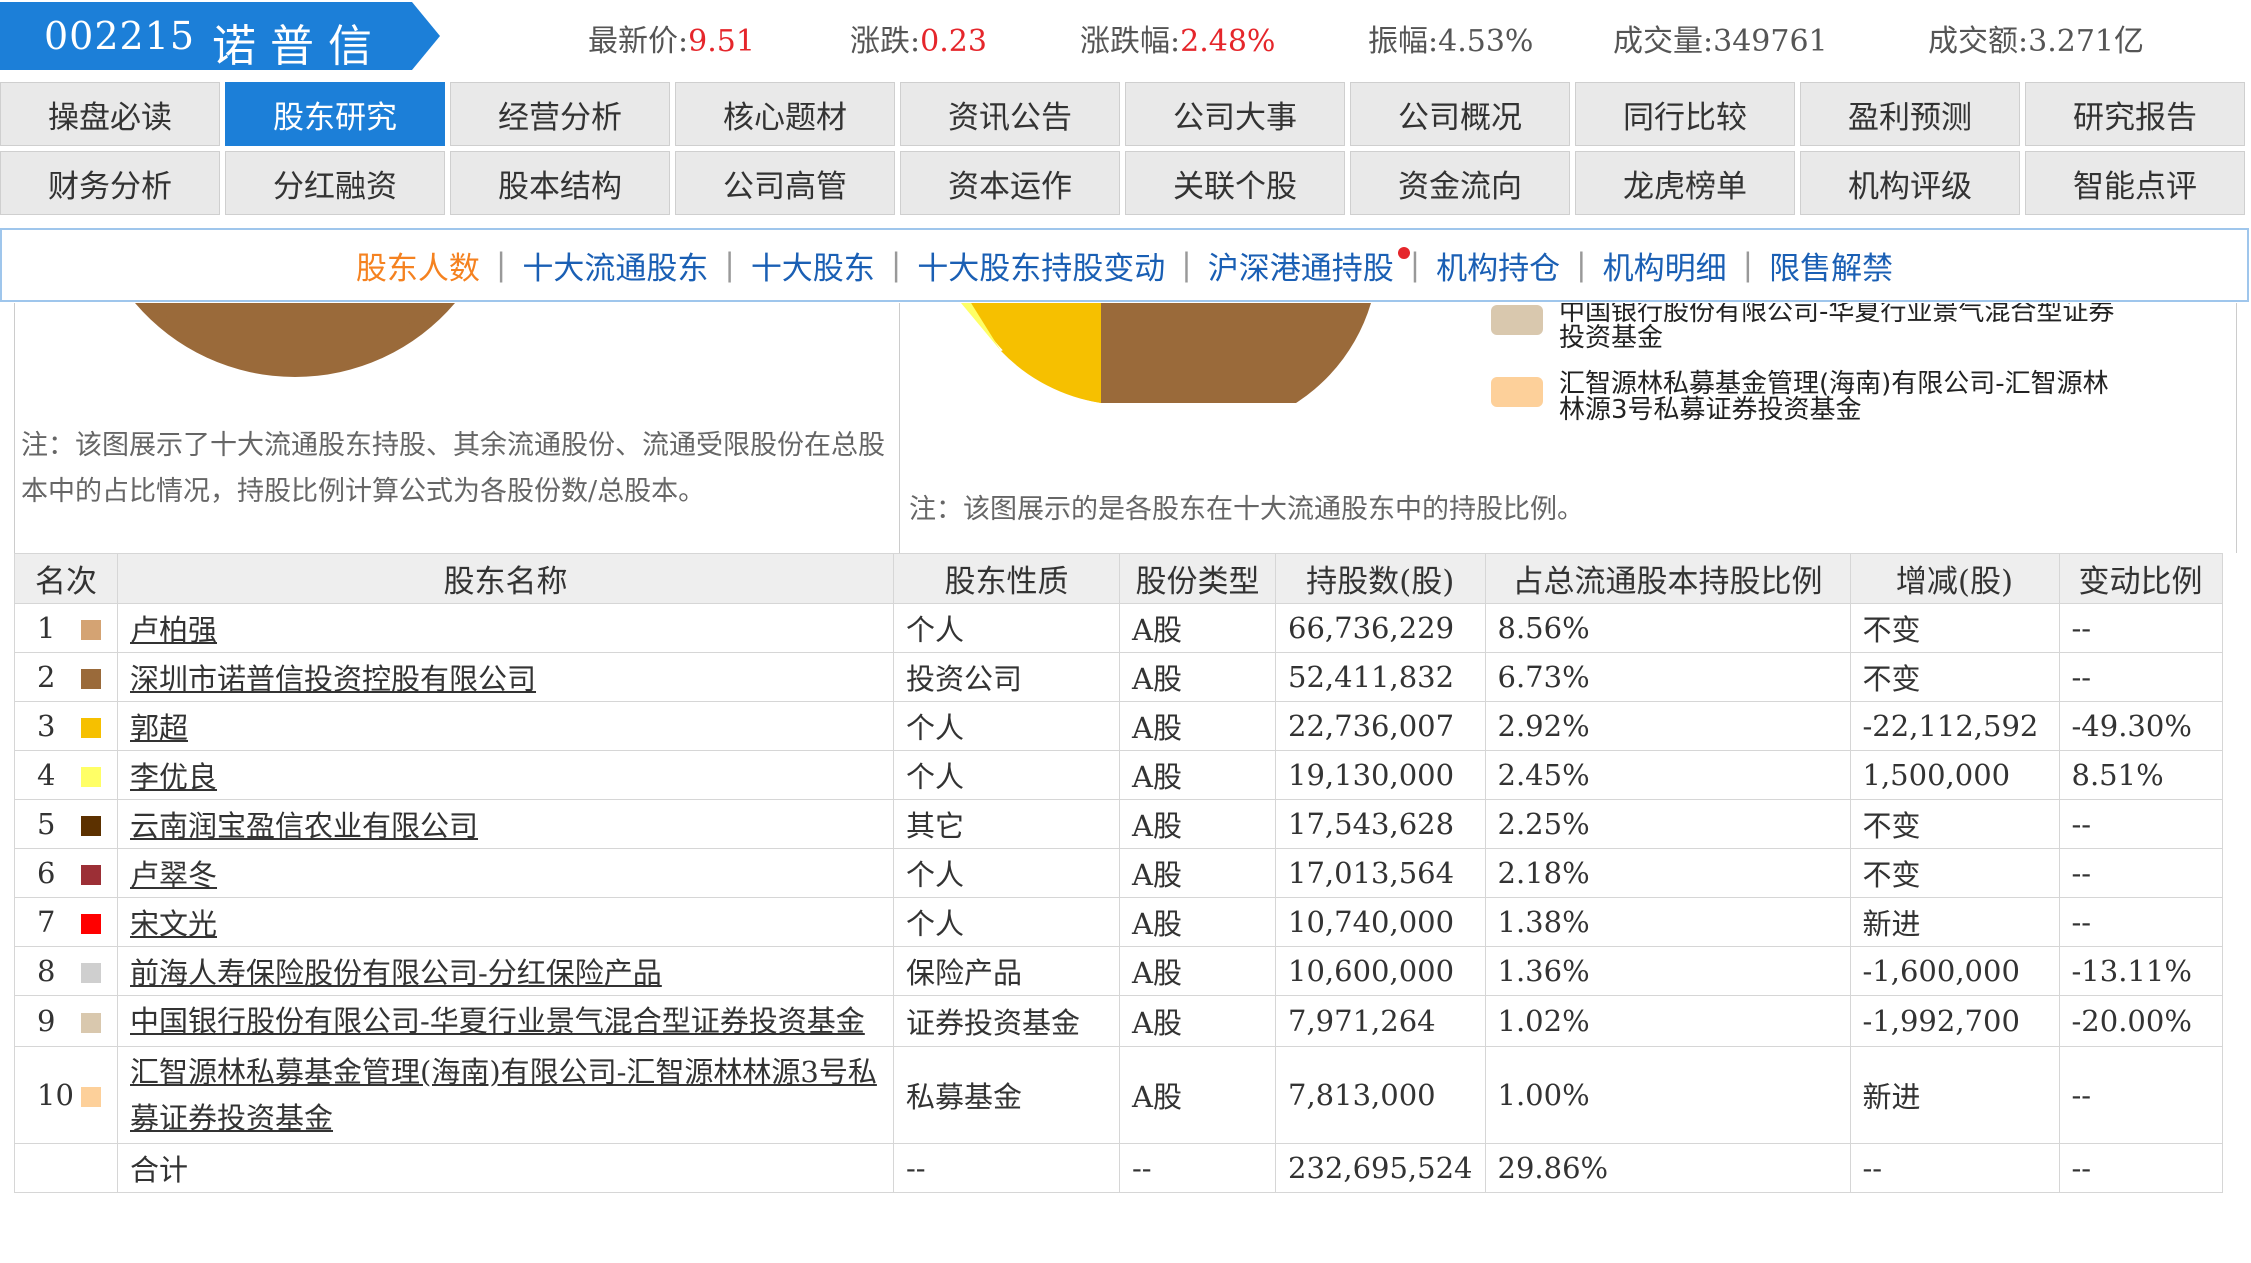 The height and width of the screenshot is (1263, 2251). I want to click on shares-cell: 7,971,264, so click(1380, 1021).